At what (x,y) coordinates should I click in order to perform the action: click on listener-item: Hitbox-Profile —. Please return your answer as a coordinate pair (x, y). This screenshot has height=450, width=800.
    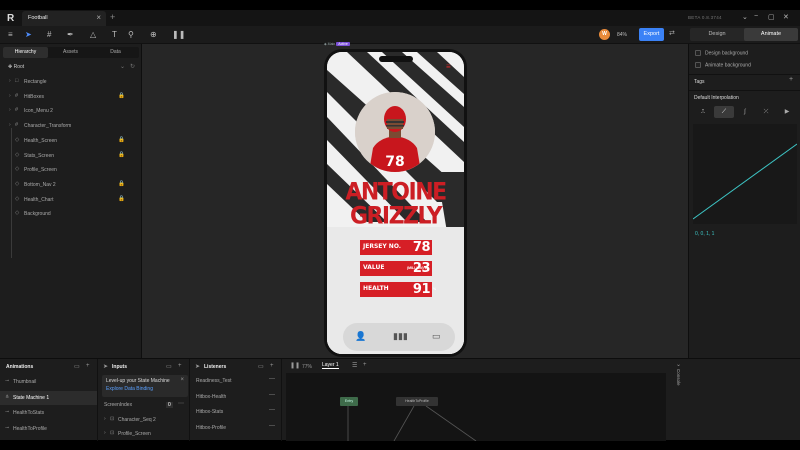
    Looking at the image, I should click on (235, 428).